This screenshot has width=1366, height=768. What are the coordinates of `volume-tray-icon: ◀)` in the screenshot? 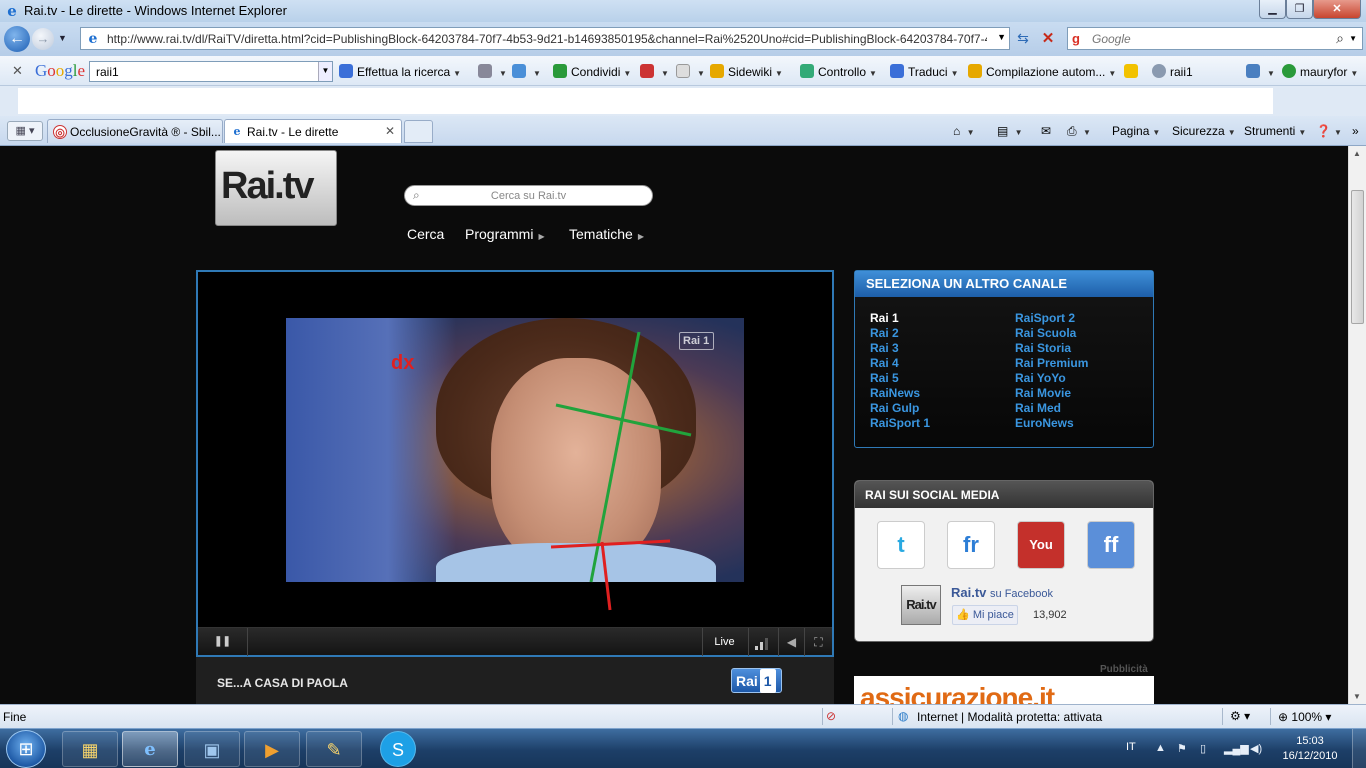 It's located at (1257, 748).